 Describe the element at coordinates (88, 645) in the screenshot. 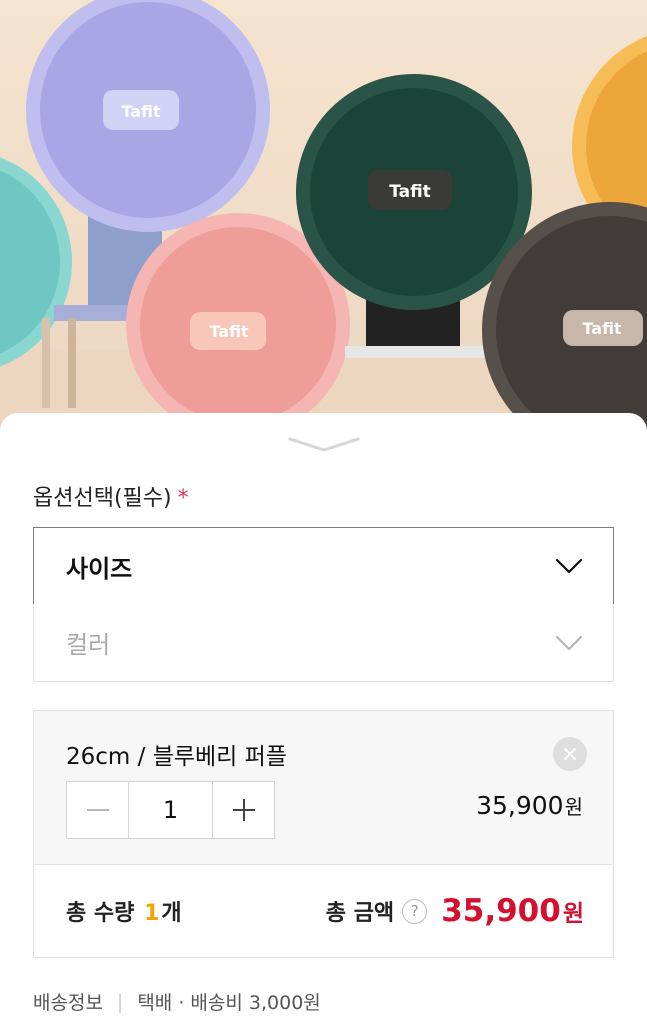

I see `color-select-label: 컬러` at that location.